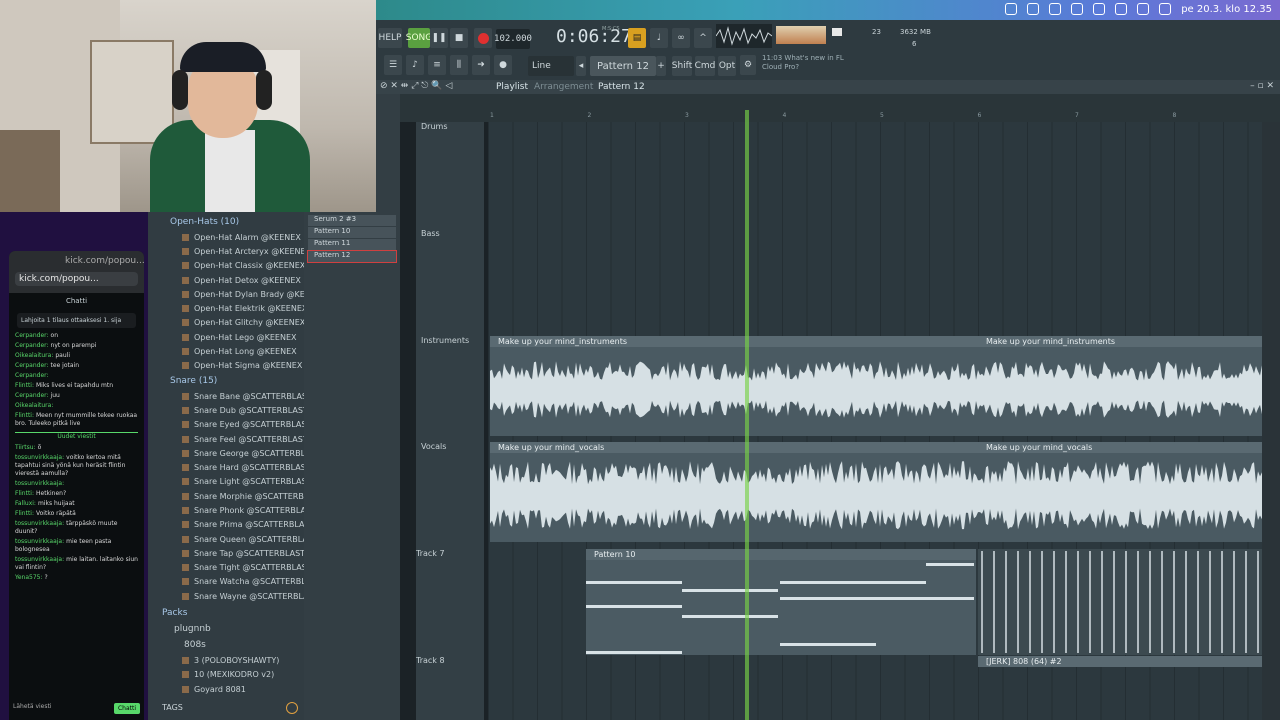 The height and width of the screenshot is (720, 1280). Describe the element at coordinates (594, 36) in the screenshot. I see `time-display: 0:06:27` at that location.